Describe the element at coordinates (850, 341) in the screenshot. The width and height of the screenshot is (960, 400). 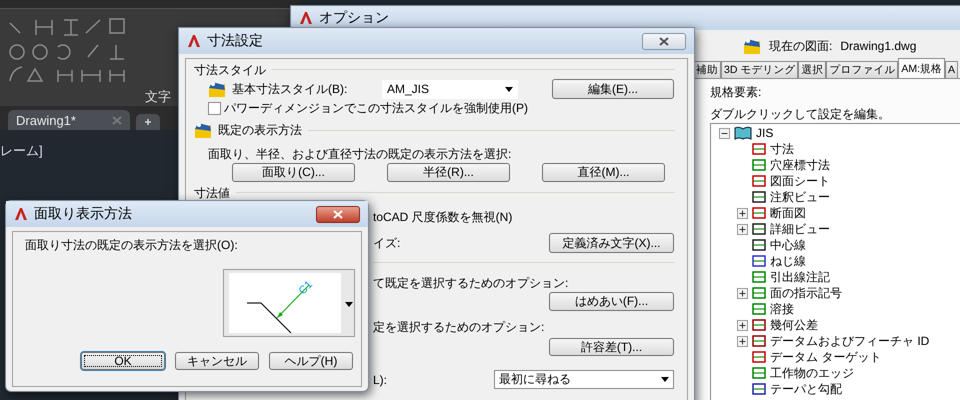
I see `tree-item: データムおよびフィーチャ ID` at that location.